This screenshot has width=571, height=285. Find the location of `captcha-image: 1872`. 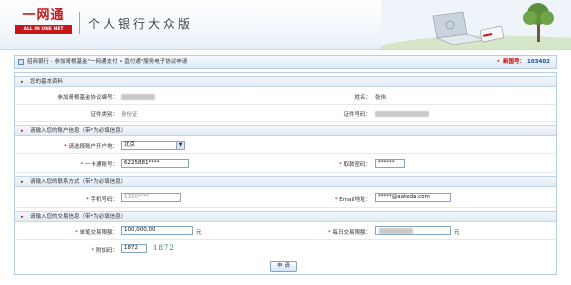

captcha-image: 1872 is located at coordinates (164, 248).